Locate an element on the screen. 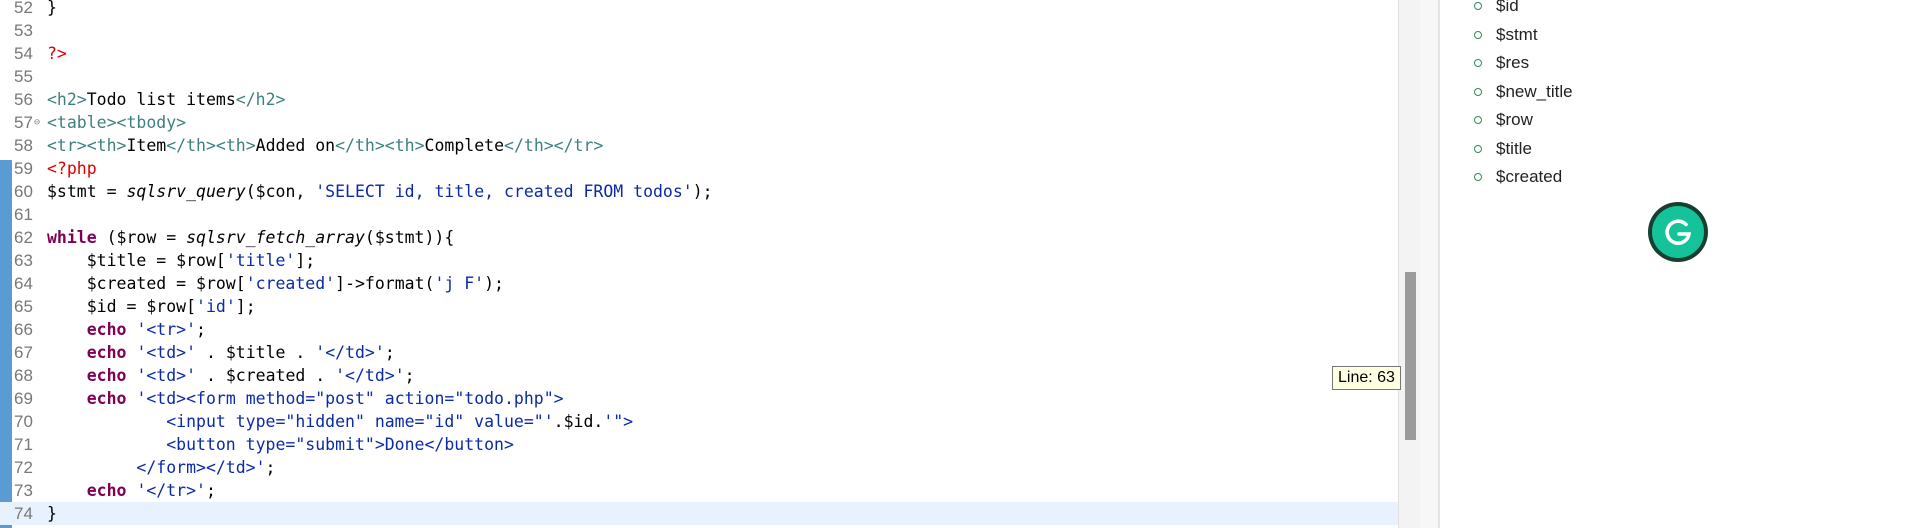  code-line: 72 </form></td>'; is located at coordinates (699, 467).